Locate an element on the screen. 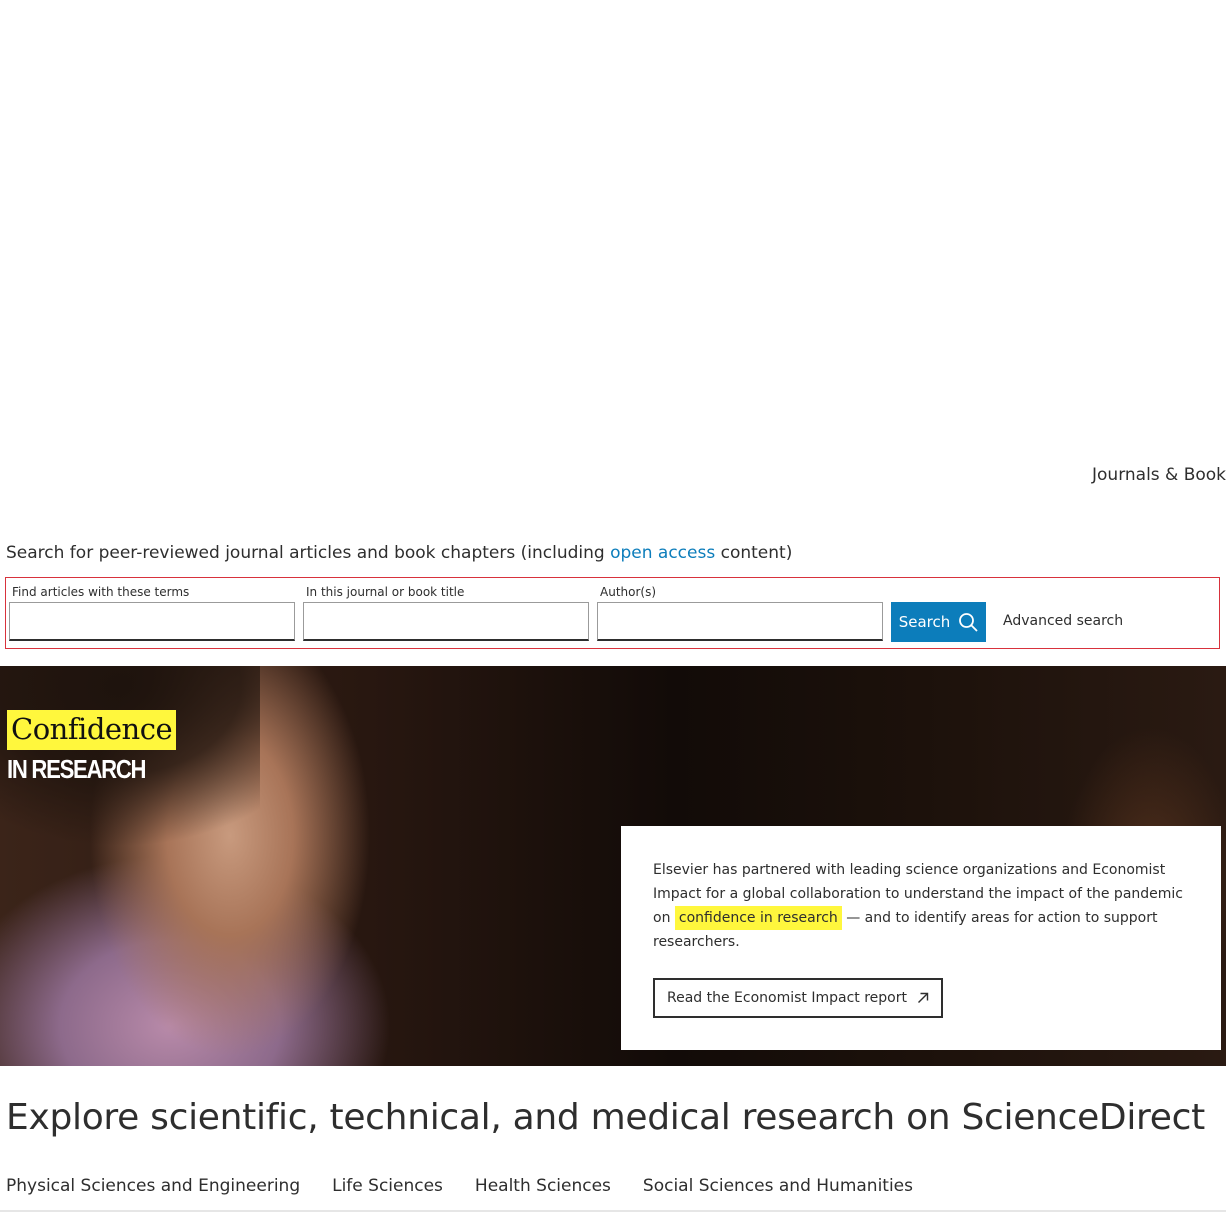  tabs-divider is located at coordinates (613, 1211).